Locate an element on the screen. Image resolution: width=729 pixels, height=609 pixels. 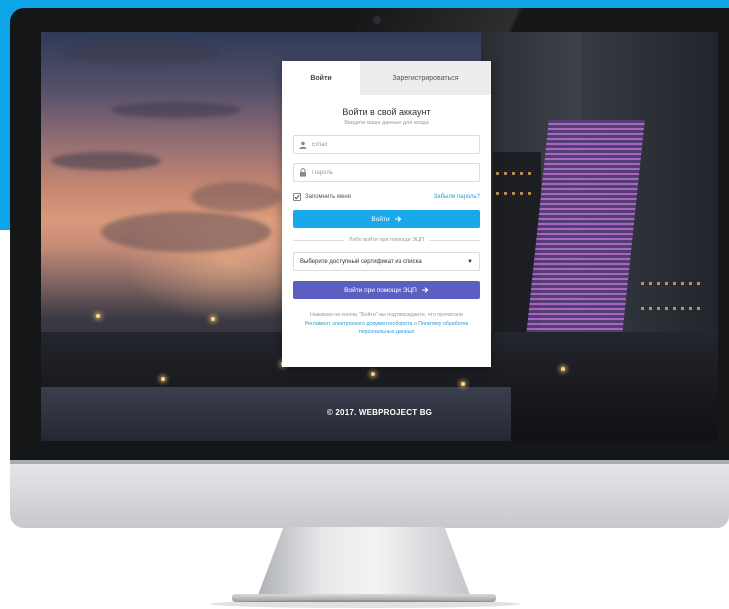
remember-checkbox is located at coordinates (297, 197).